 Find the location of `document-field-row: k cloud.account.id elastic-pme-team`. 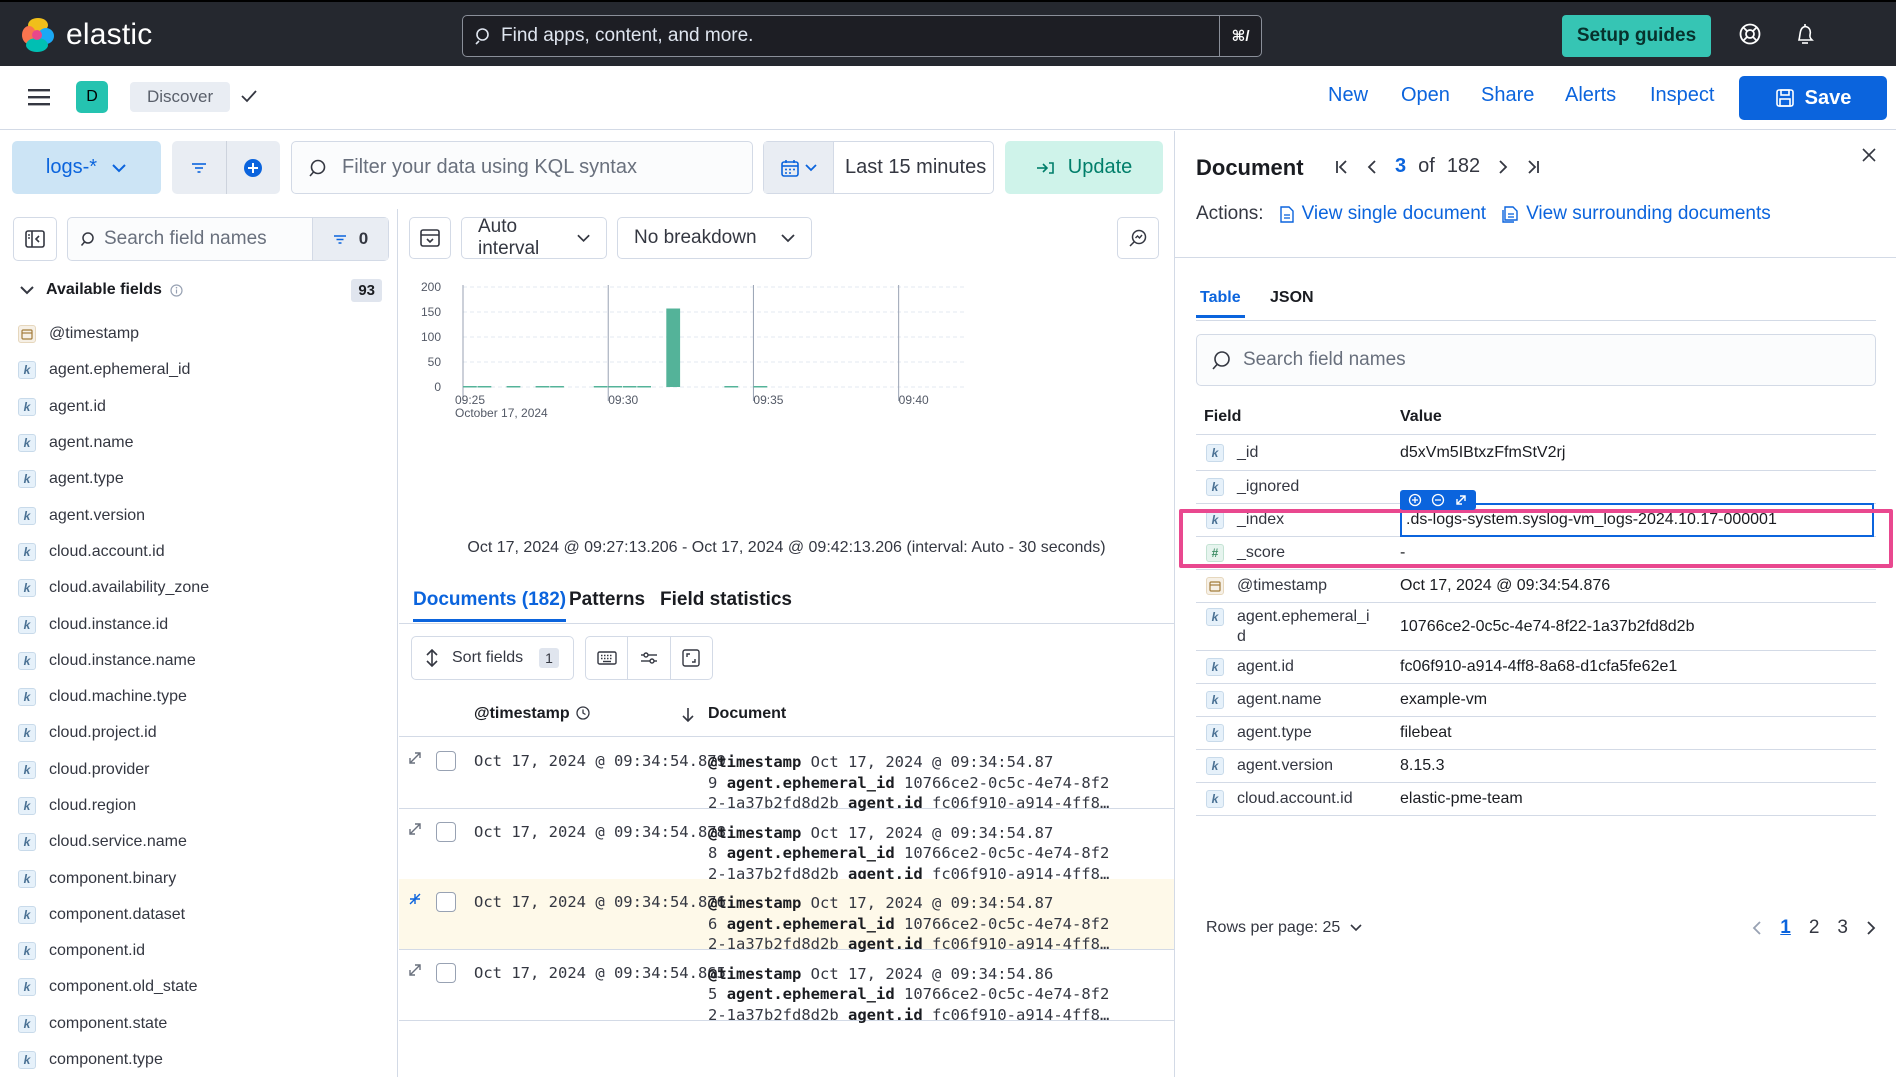

document-field-row: k cloud.account.id elastic-pme-team is located at coordinates (1536, 799).